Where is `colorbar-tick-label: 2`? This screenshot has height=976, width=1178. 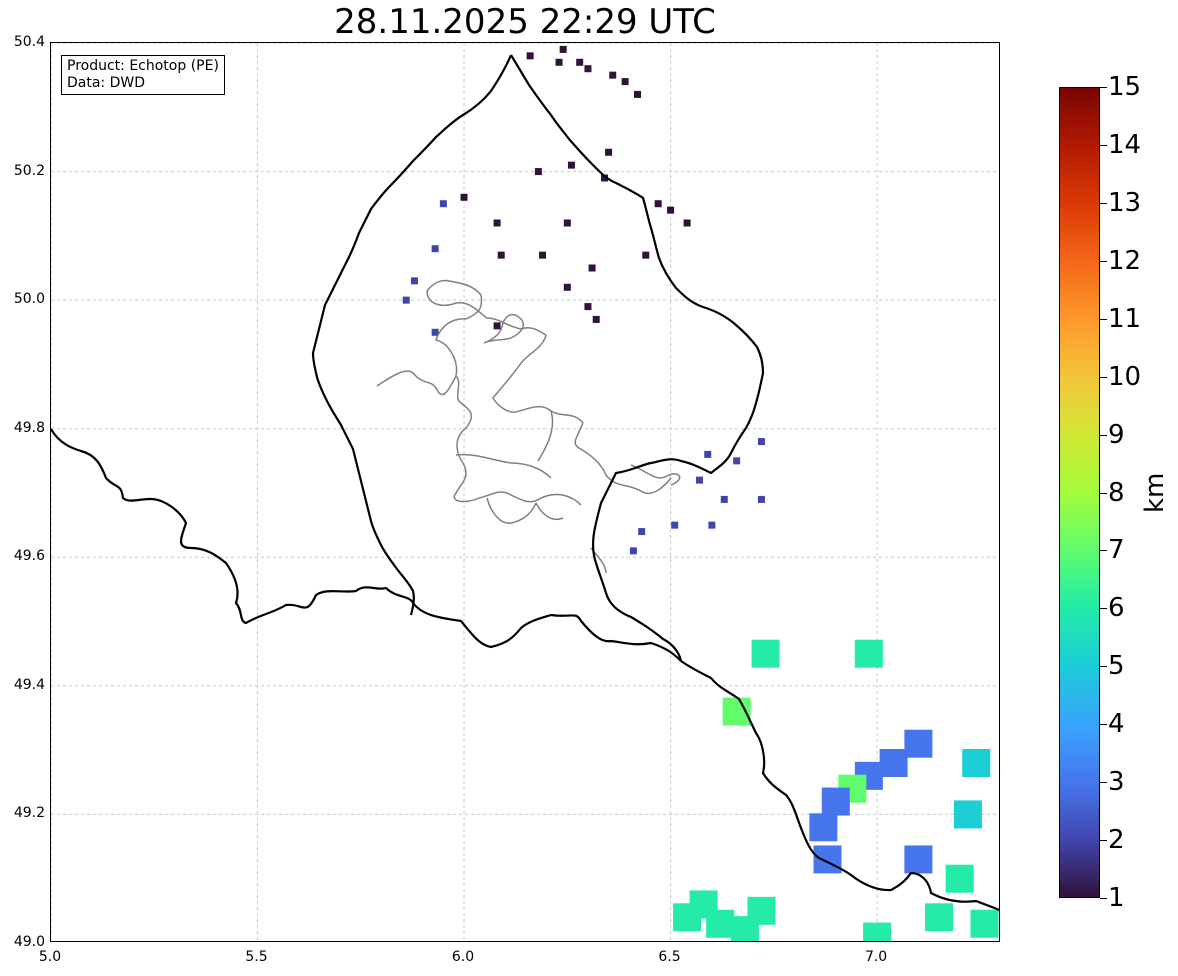 colorbar-tick-label: 2 is located at coordinates (1116, 840).